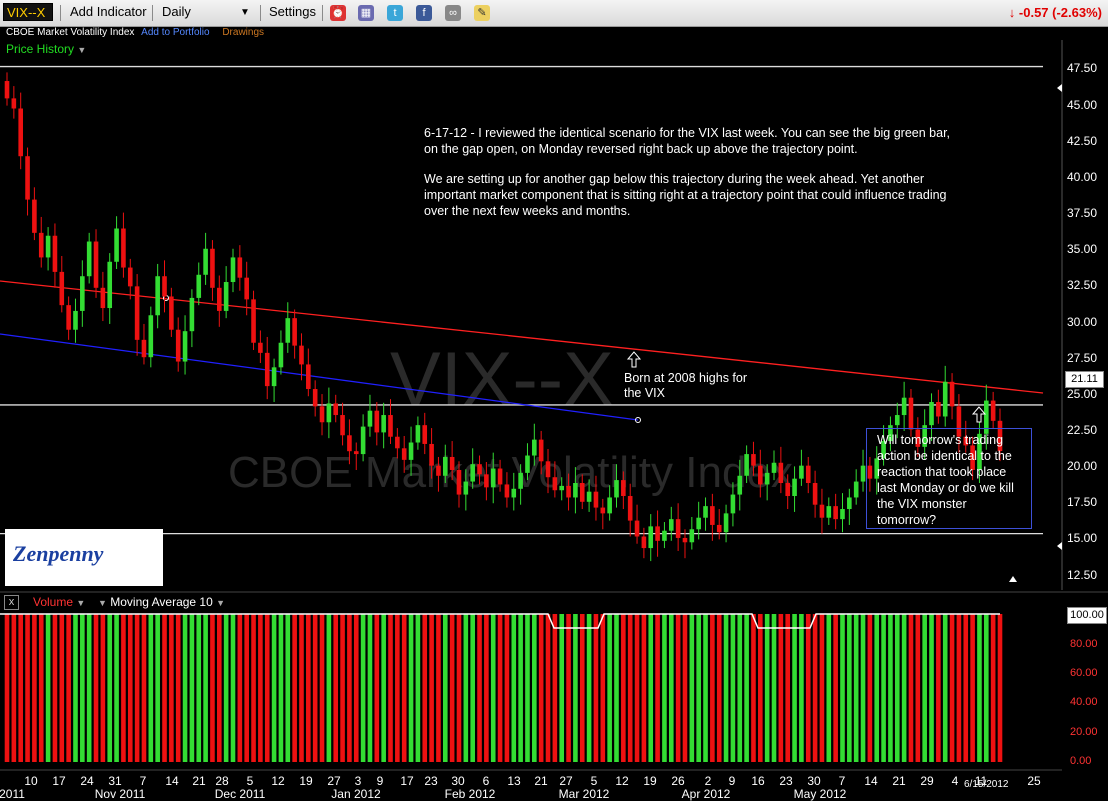 Image resolution: width=1108 pixels, height=801 pixels. I want to click on x-tick-label: 27, so click(334, 781).